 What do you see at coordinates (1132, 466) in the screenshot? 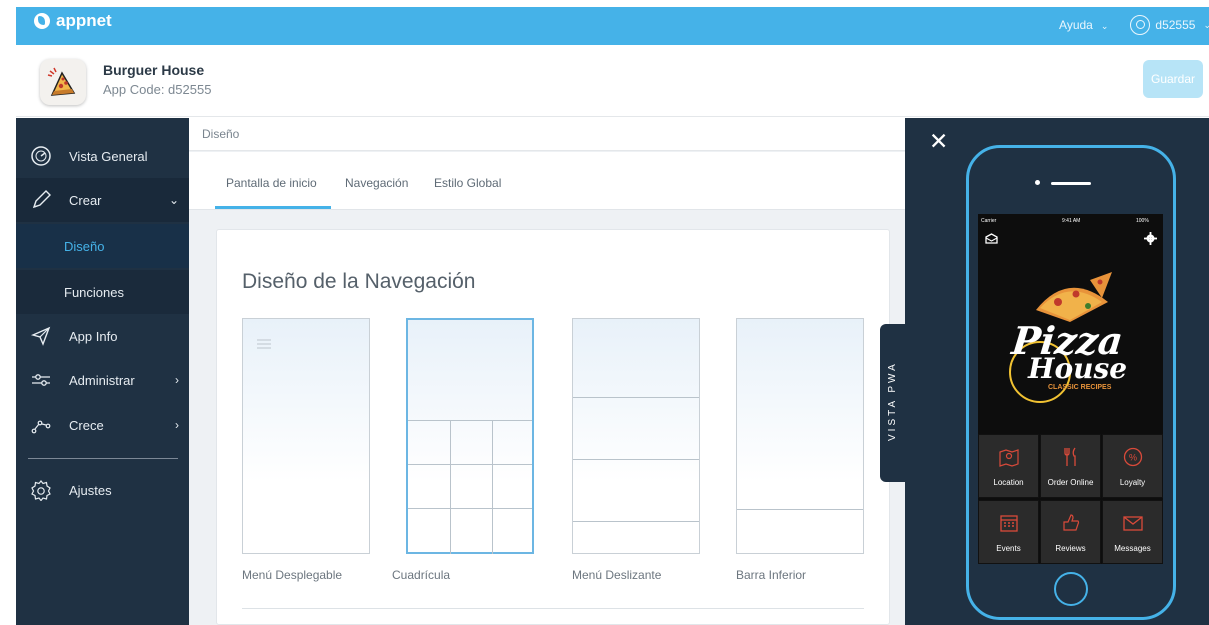
I see `grid-item-loyalty: % Loyalty` at bounding box center [1132, 466].